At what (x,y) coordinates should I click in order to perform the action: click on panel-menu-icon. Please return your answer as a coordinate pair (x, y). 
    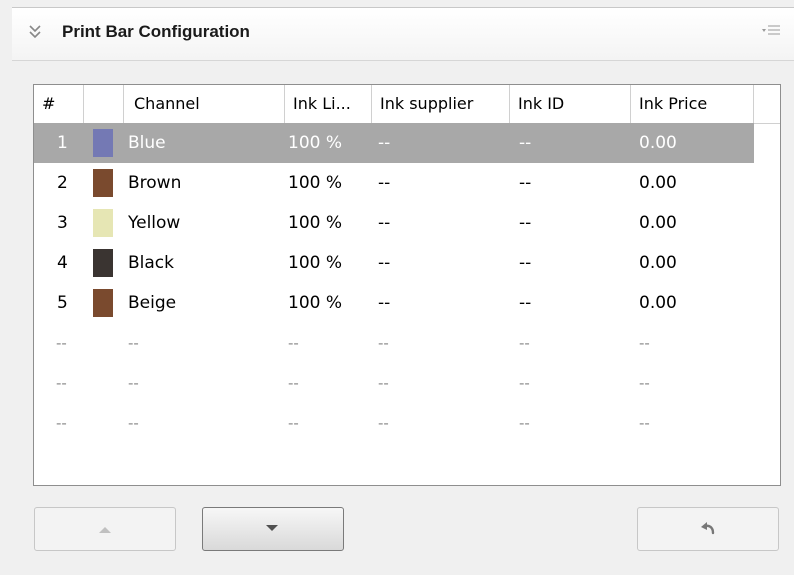
    Looking at the image, I should click on (771, 31).